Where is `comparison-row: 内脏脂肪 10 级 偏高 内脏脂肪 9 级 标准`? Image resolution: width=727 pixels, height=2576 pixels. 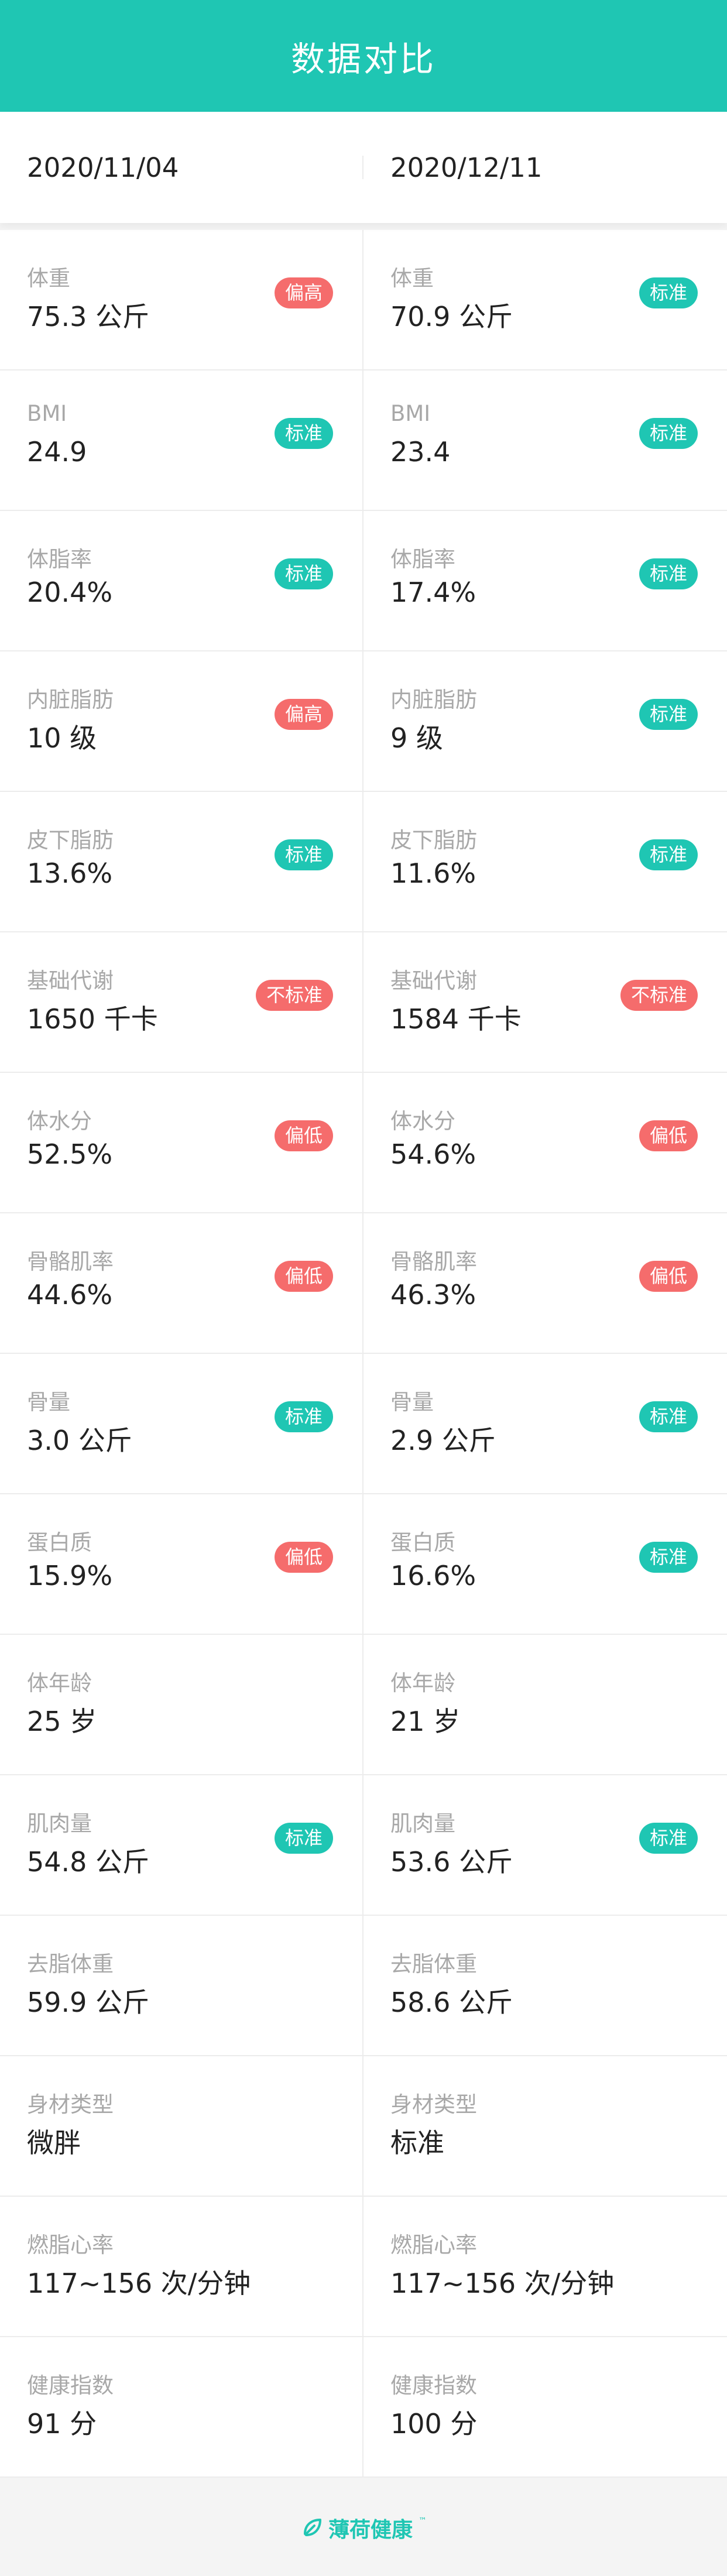
comparison-row: 内脏脂肪 10 级 偏高 内脏脂肪 9 级 标准 is located at coordinates (364, 721).